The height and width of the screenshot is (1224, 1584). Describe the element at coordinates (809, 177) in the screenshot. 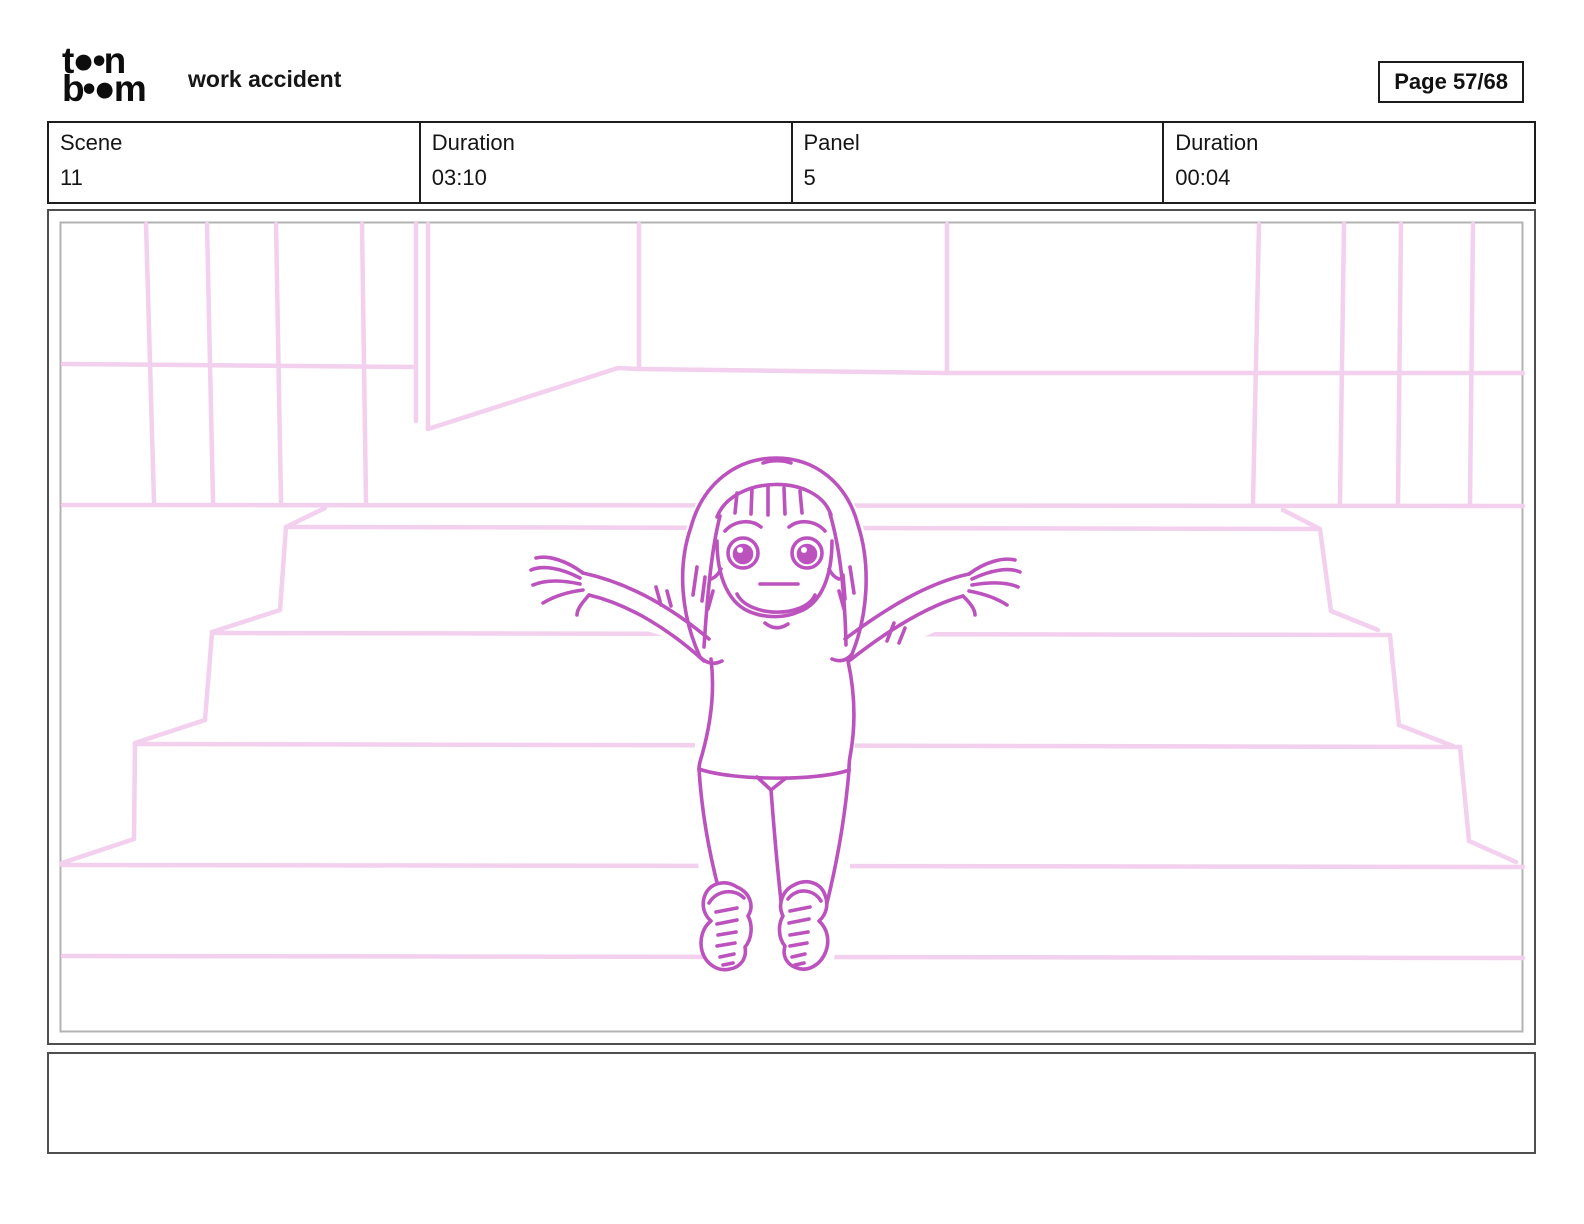

I see `panel-value: 5` at that location.